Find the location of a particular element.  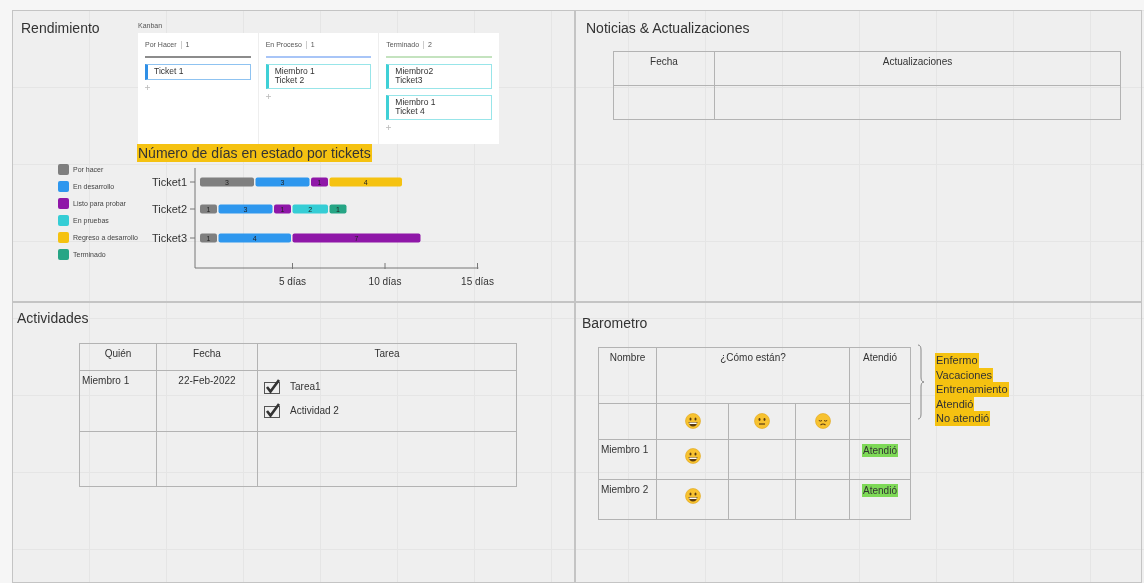

section-title: Noticias & Actualizaciones is located at coordinates (668, 28).